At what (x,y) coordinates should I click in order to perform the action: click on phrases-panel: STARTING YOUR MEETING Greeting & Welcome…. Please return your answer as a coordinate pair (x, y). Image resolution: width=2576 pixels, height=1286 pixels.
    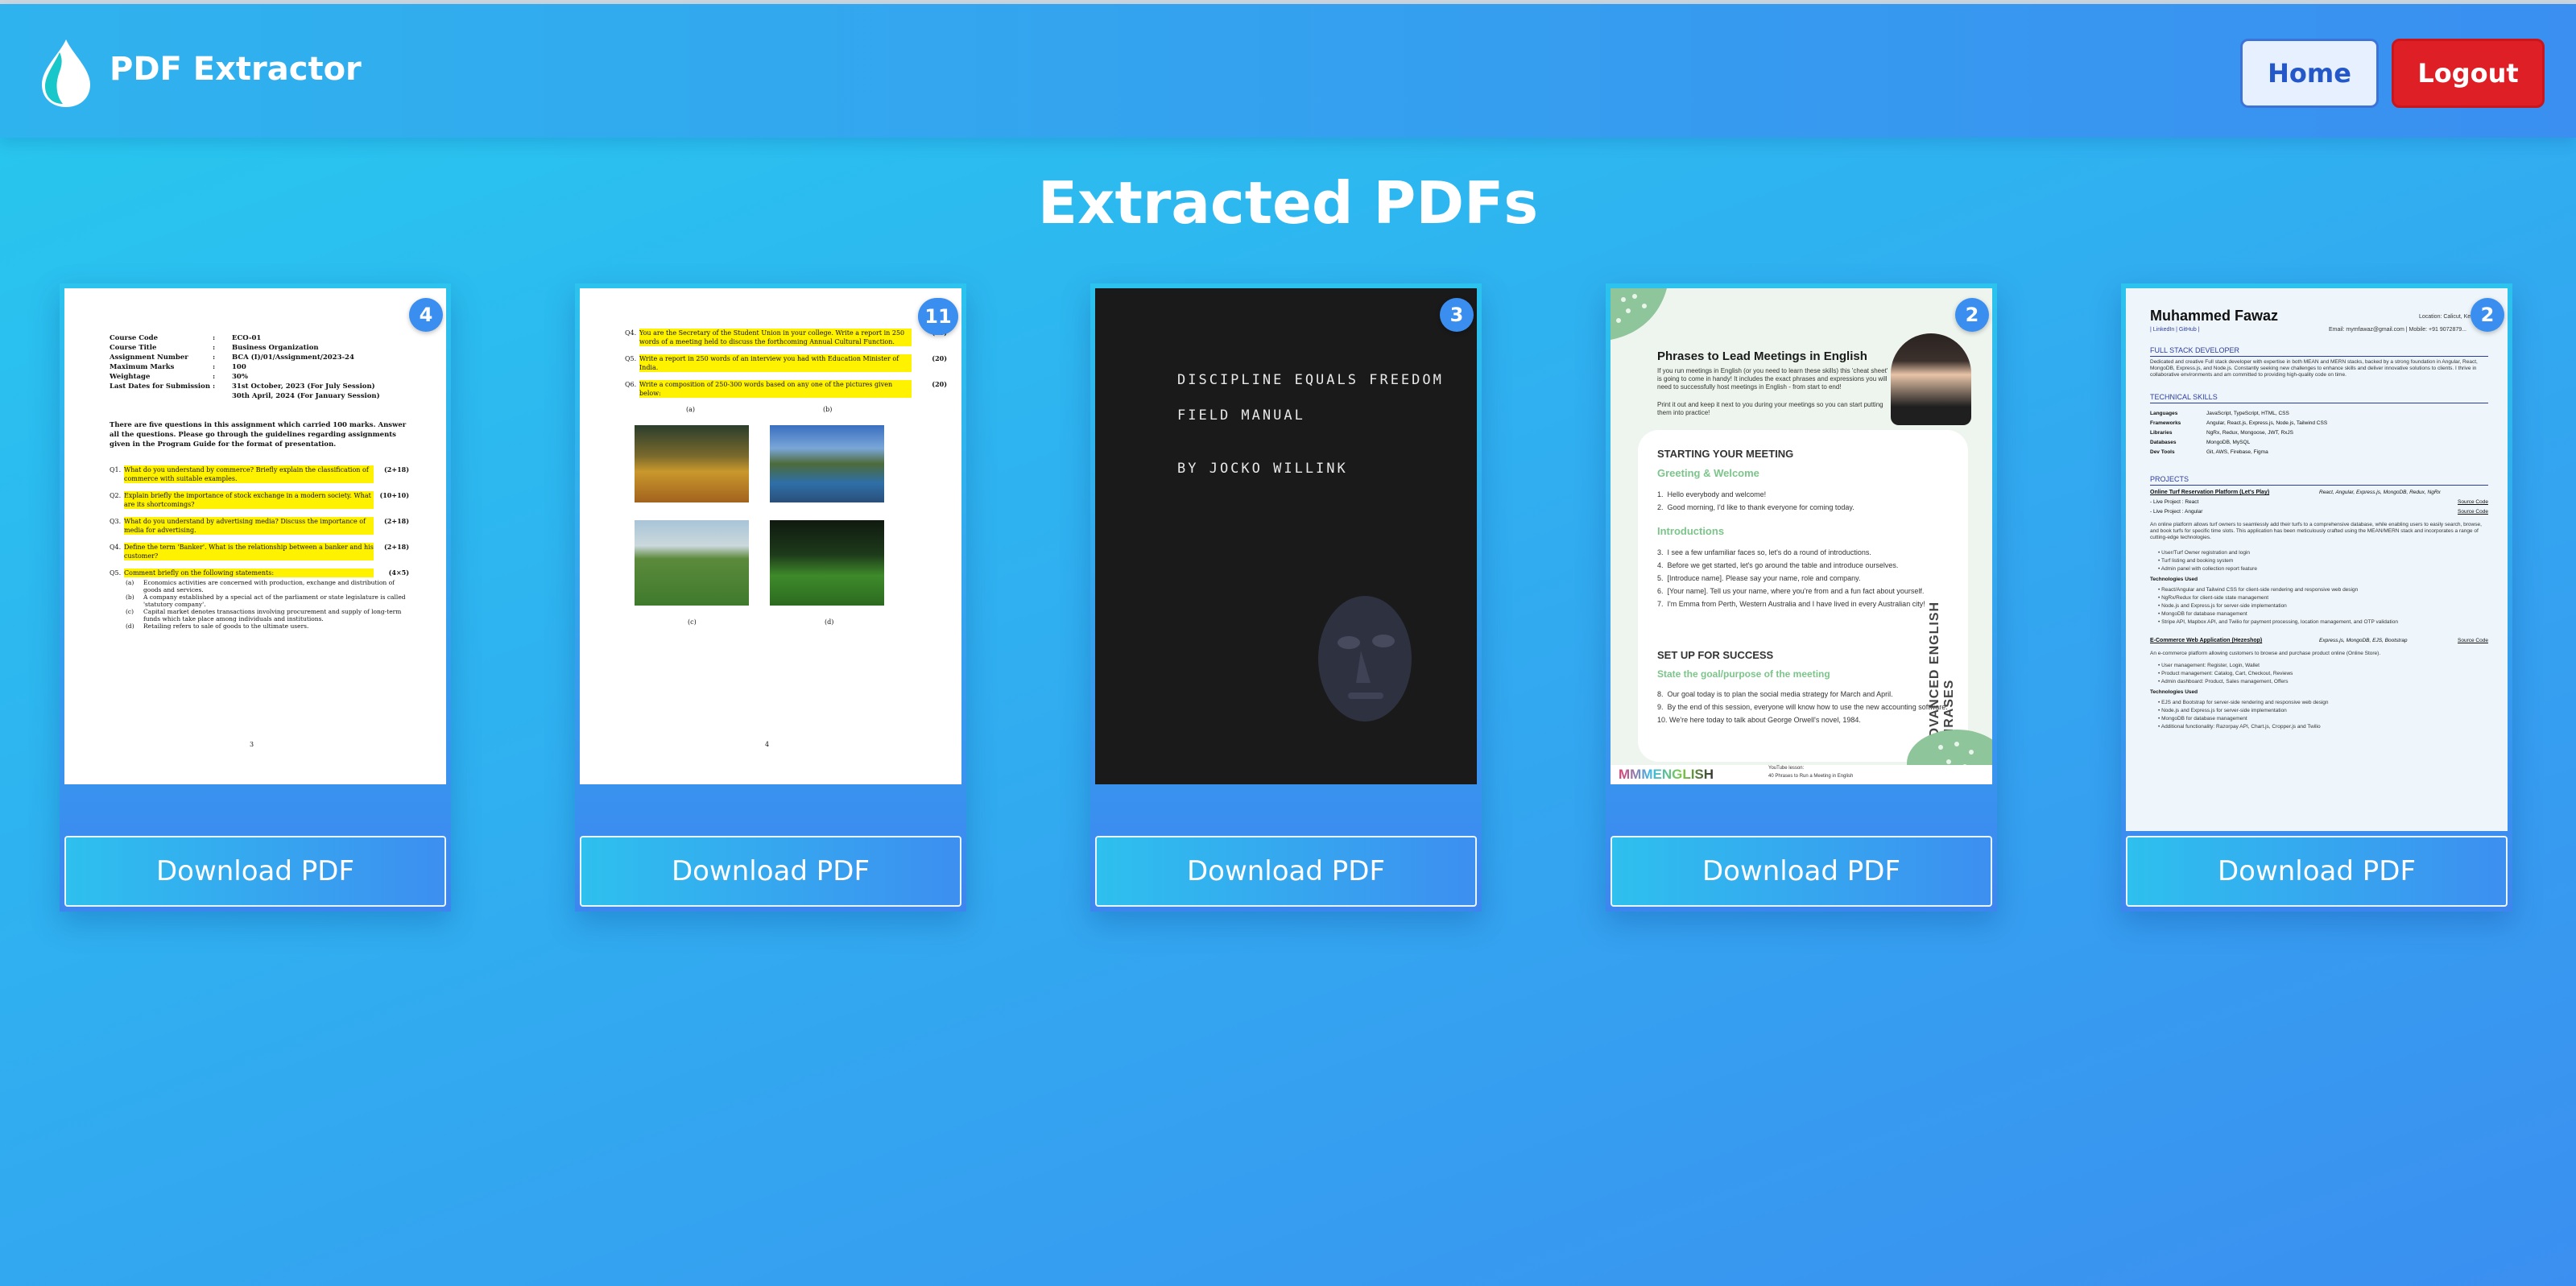
    Looking at the image, I should click on (1803, 596).